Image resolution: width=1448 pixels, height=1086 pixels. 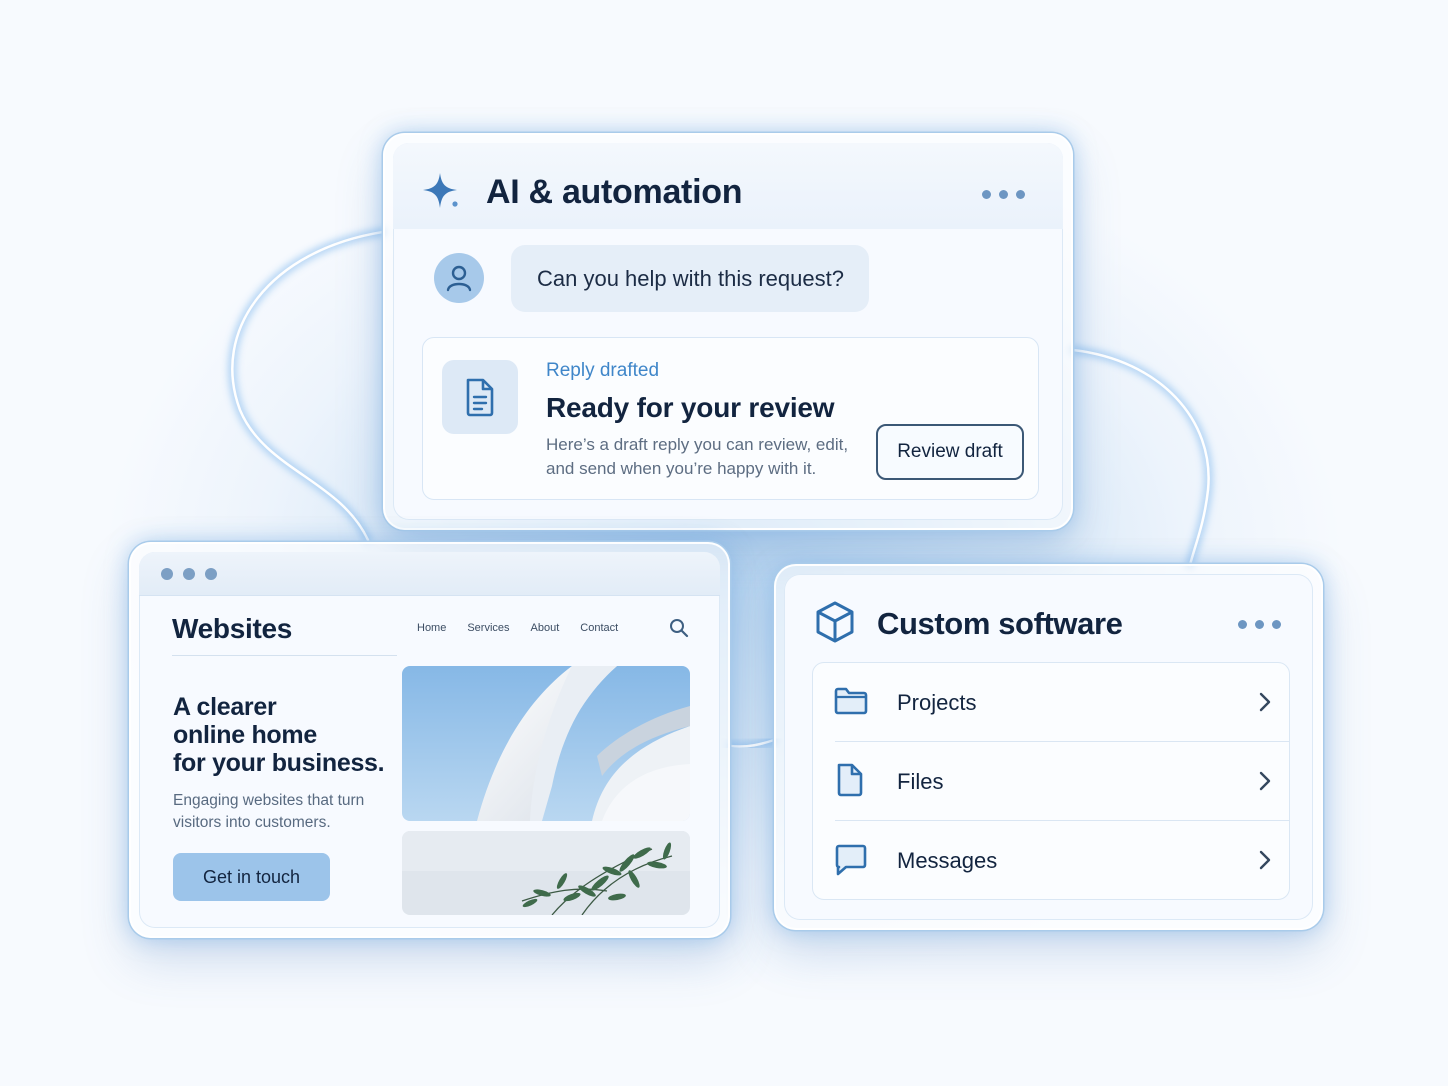 I want to click on software-panel-body: Custom software Projects Files Messages, so click(x=1048, y=747).